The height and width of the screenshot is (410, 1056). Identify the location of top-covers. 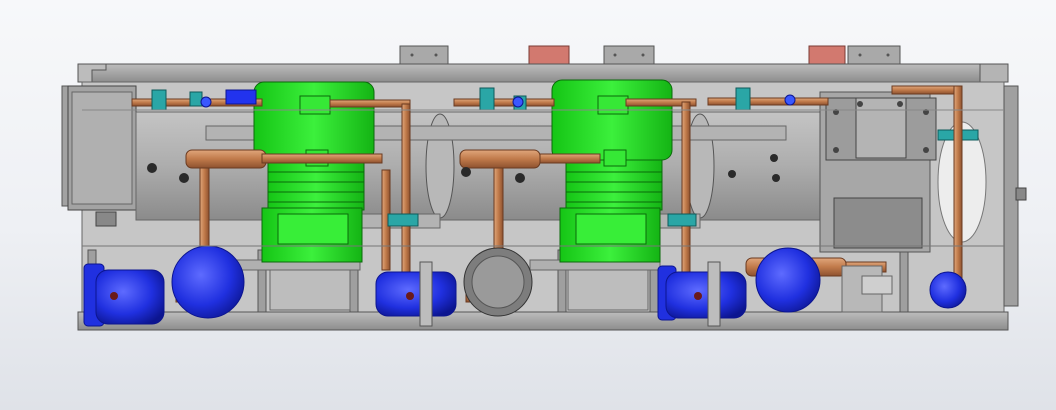
(650, 55).